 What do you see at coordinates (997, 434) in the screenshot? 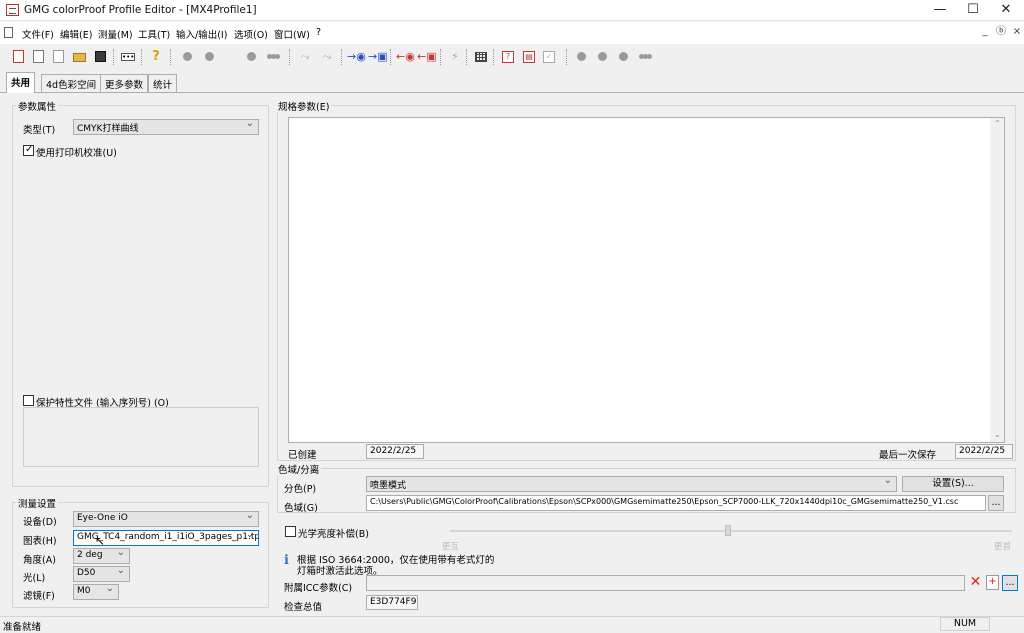
I see `scroll-down-icon: ⌄` at bounding box center [997, 434].